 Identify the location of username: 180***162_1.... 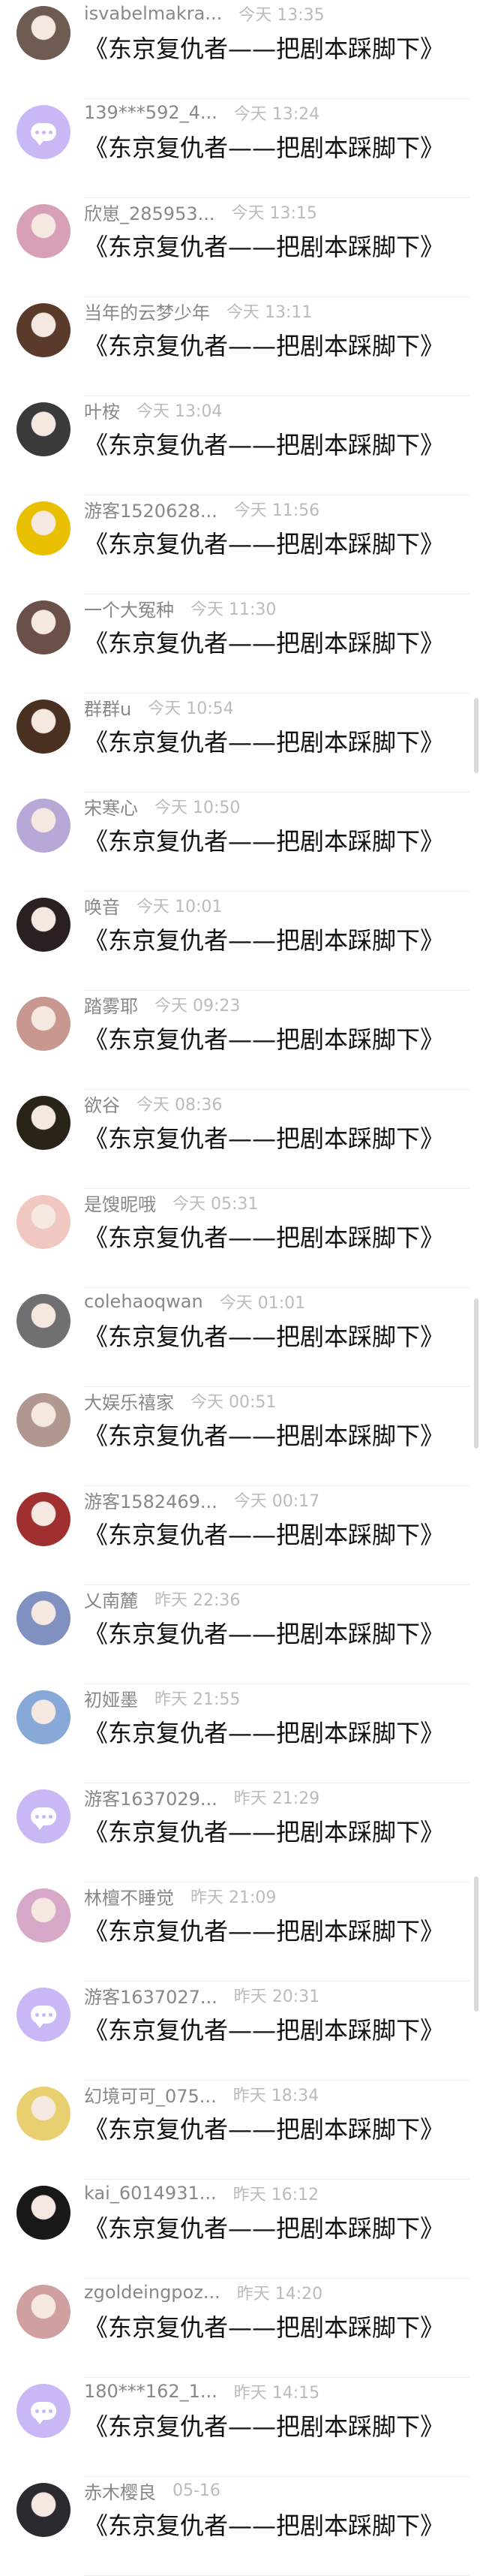
(151, 2391).